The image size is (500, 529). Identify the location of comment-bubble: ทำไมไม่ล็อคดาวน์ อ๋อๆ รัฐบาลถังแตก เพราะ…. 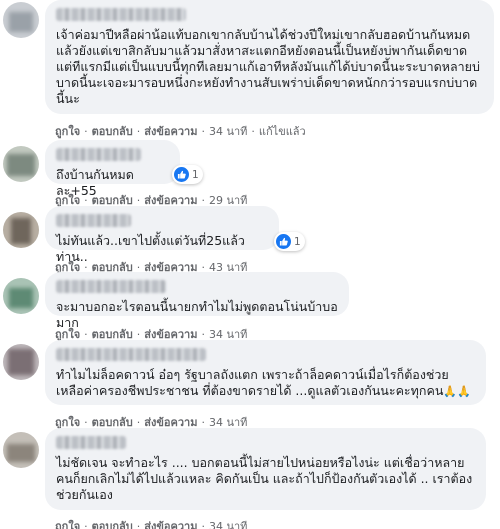
(265, 372).